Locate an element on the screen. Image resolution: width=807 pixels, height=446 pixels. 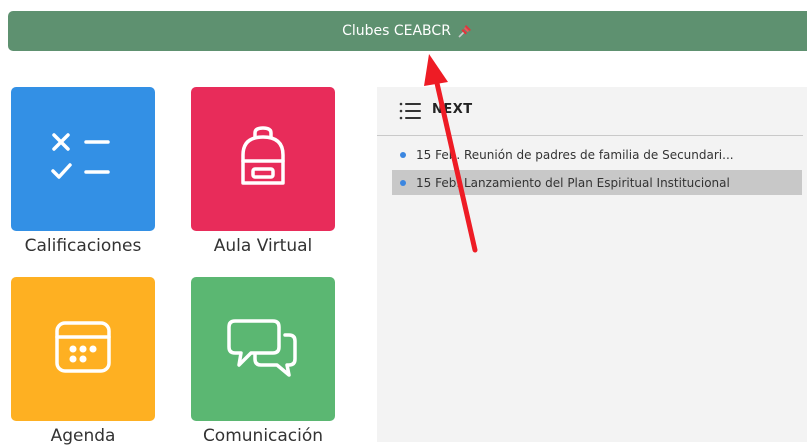
calendar-icon is located at coordinates (83, 349).